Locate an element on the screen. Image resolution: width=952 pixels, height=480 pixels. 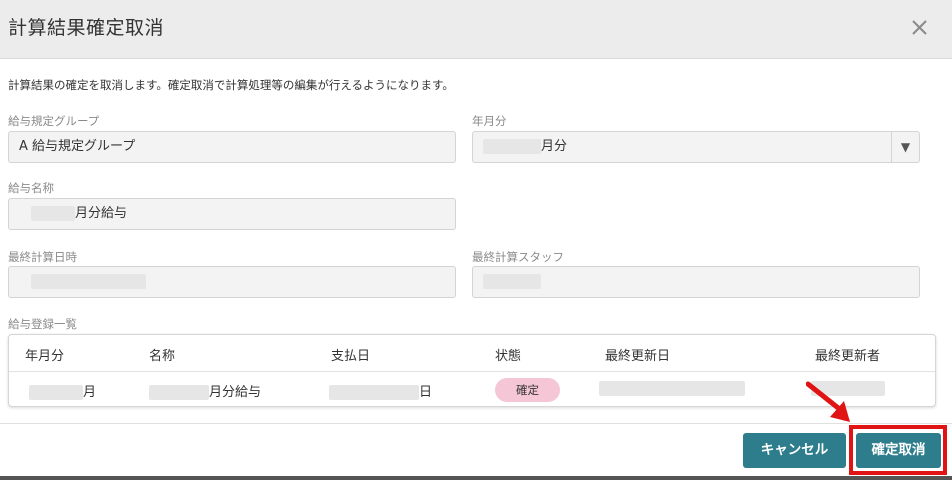
table-row: 月 月分給与 日 確定 is located at coordinates (472, 389).